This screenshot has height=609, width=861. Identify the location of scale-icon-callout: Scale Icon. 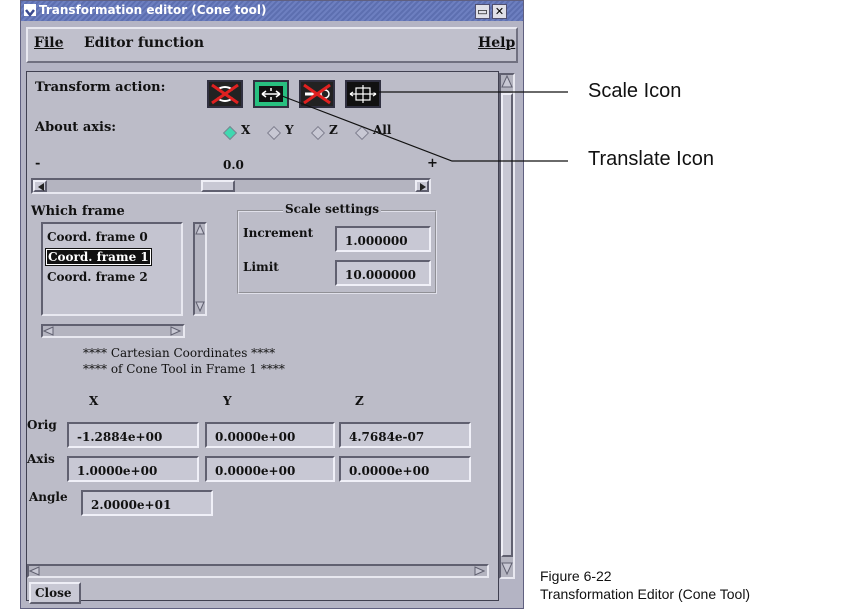
(635, 91).